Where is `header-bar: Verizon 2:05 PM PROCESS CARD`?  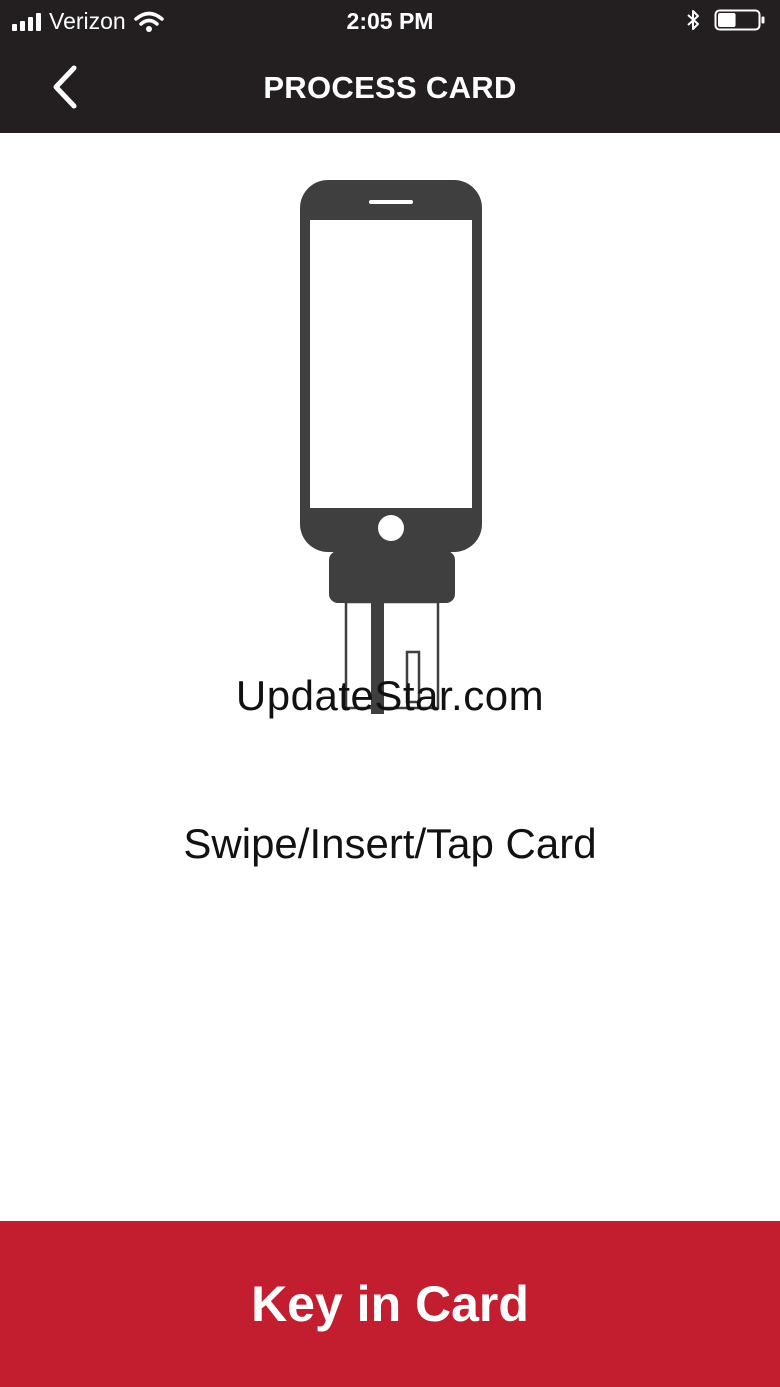
header-bar: Verizon 2:05 PM PROCESS CARD is located at coordinates (390, 66).